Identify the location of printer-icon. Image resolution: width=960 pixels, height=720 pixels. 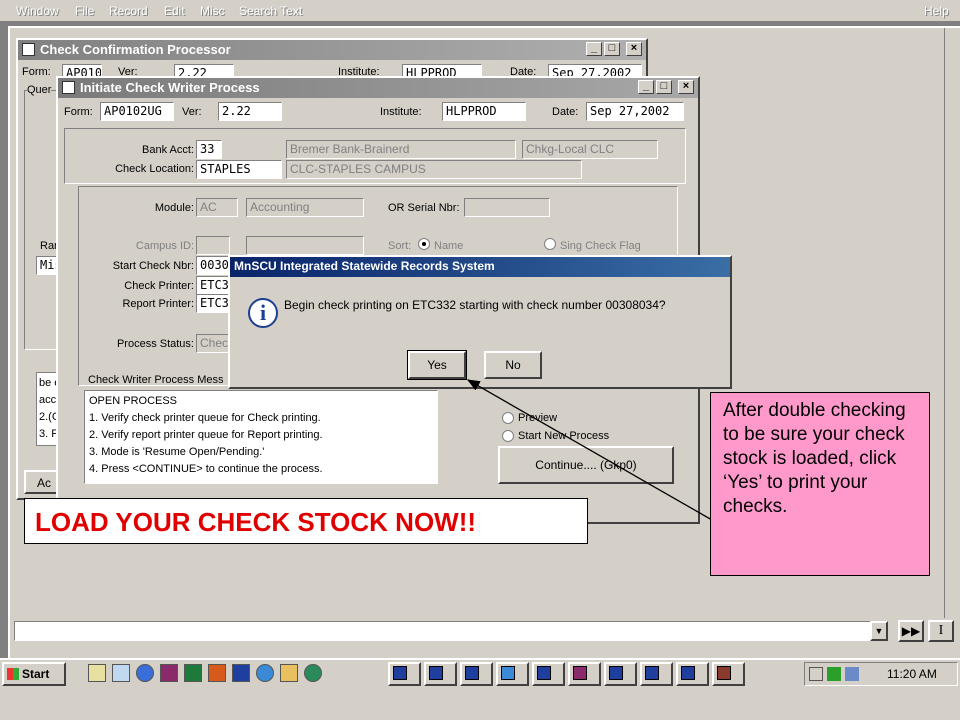
(724, 673).